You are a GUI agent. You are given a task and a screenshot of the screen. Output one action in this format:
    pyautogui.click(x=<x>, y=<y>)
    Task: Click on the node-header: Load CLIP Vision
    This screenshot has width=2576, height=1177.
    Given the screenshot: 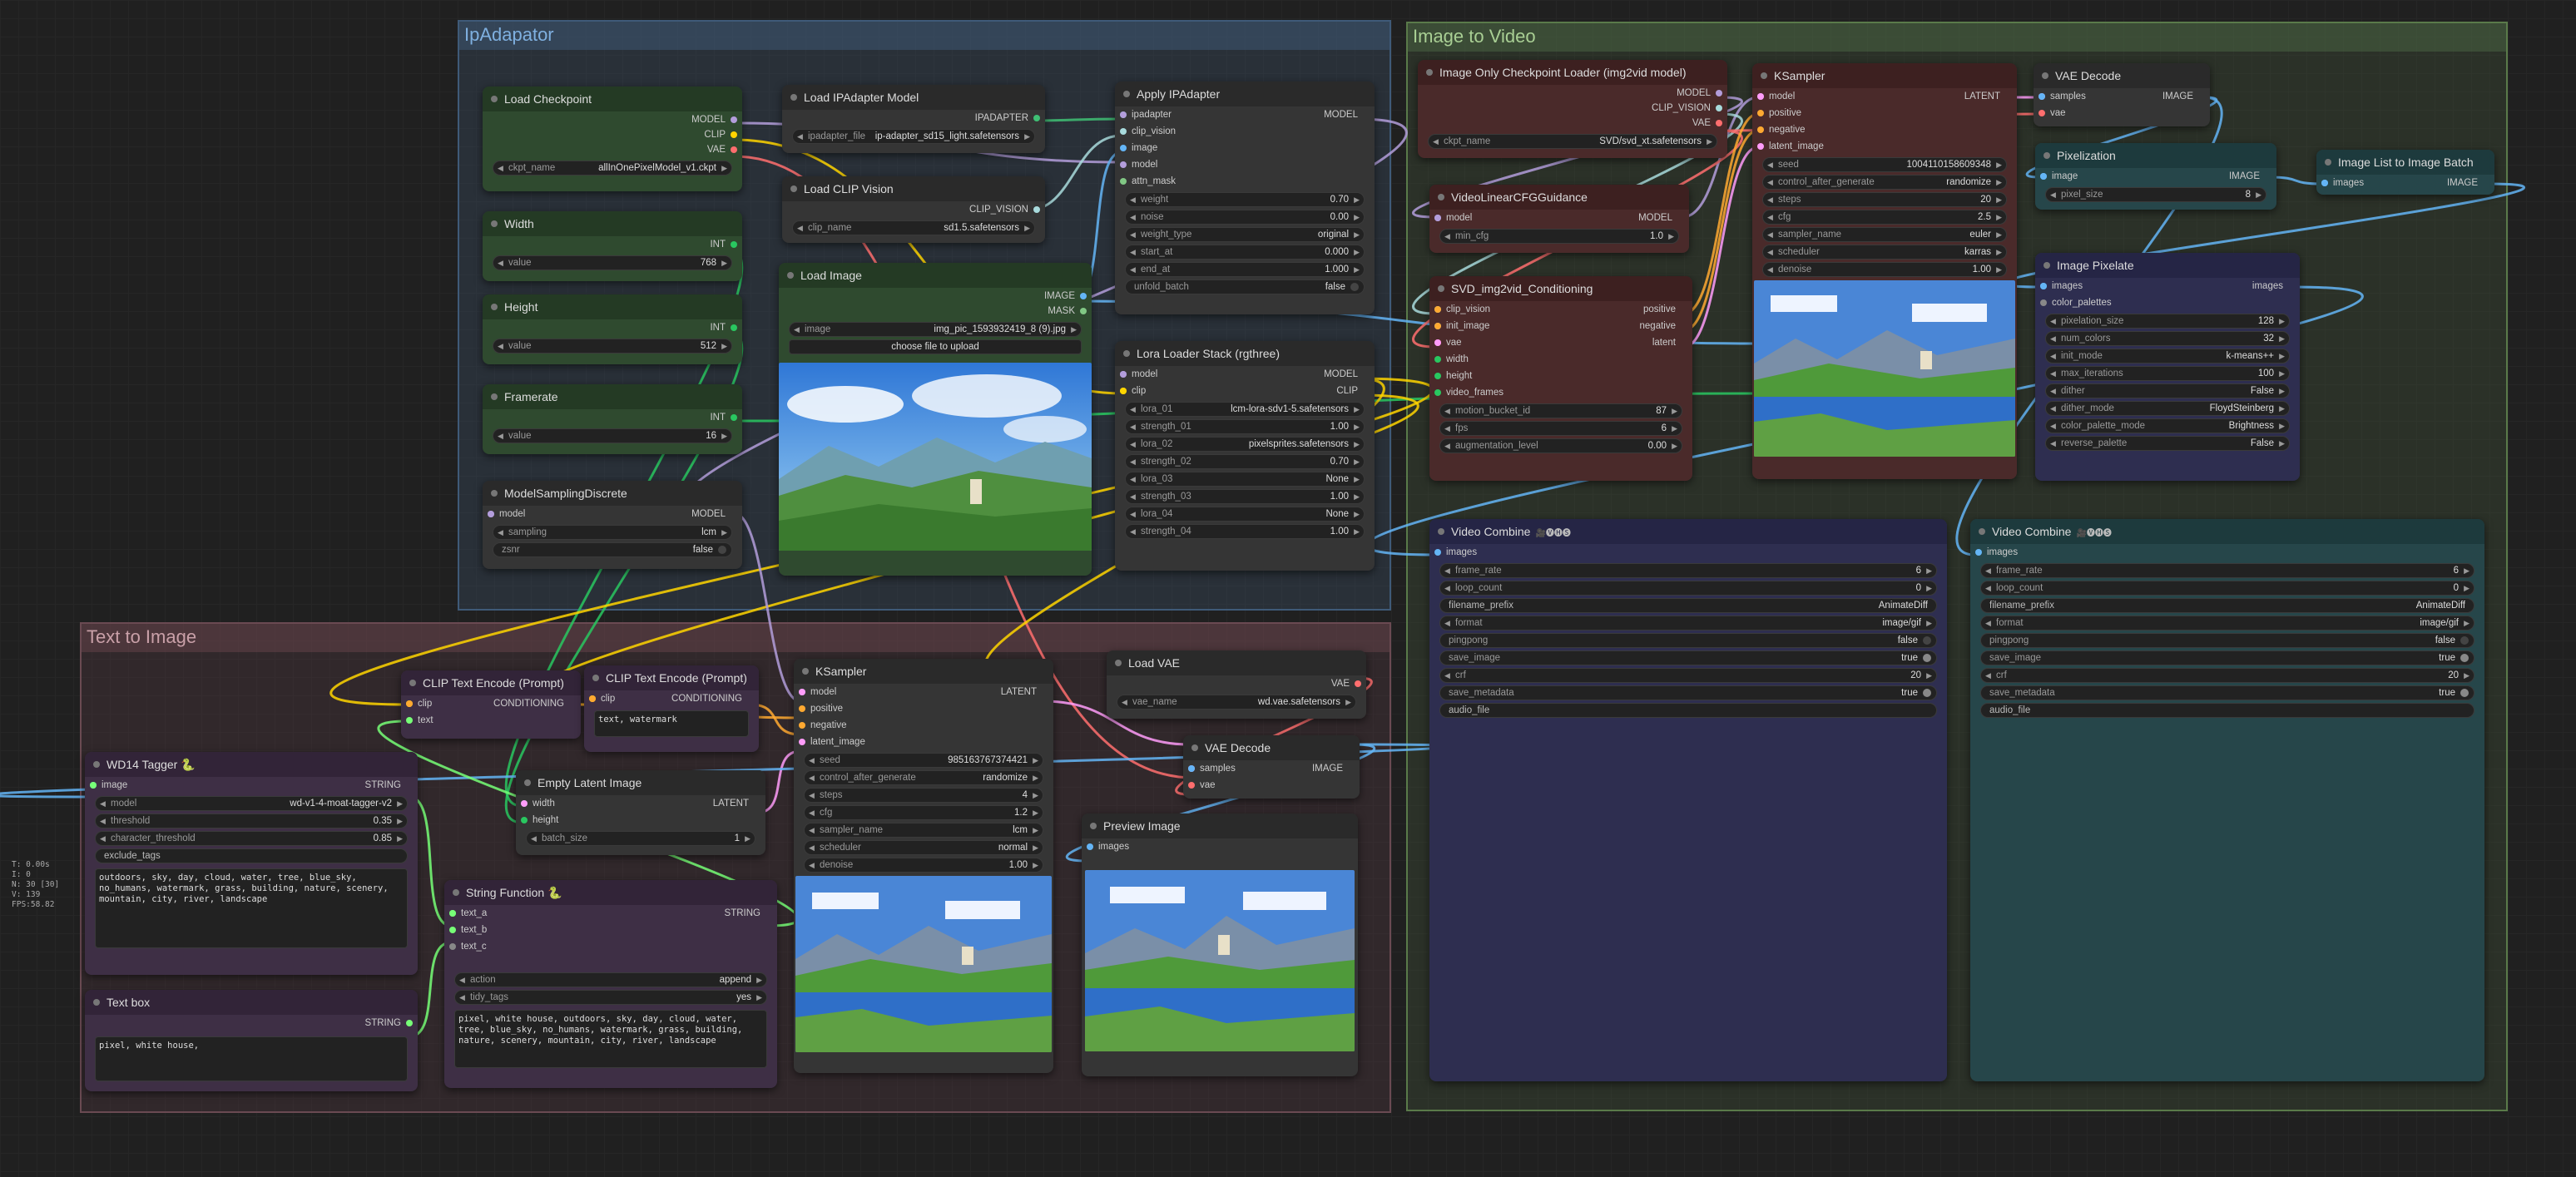 What is the action you would take?
    pyautogui.click(x=913, y=188)
    